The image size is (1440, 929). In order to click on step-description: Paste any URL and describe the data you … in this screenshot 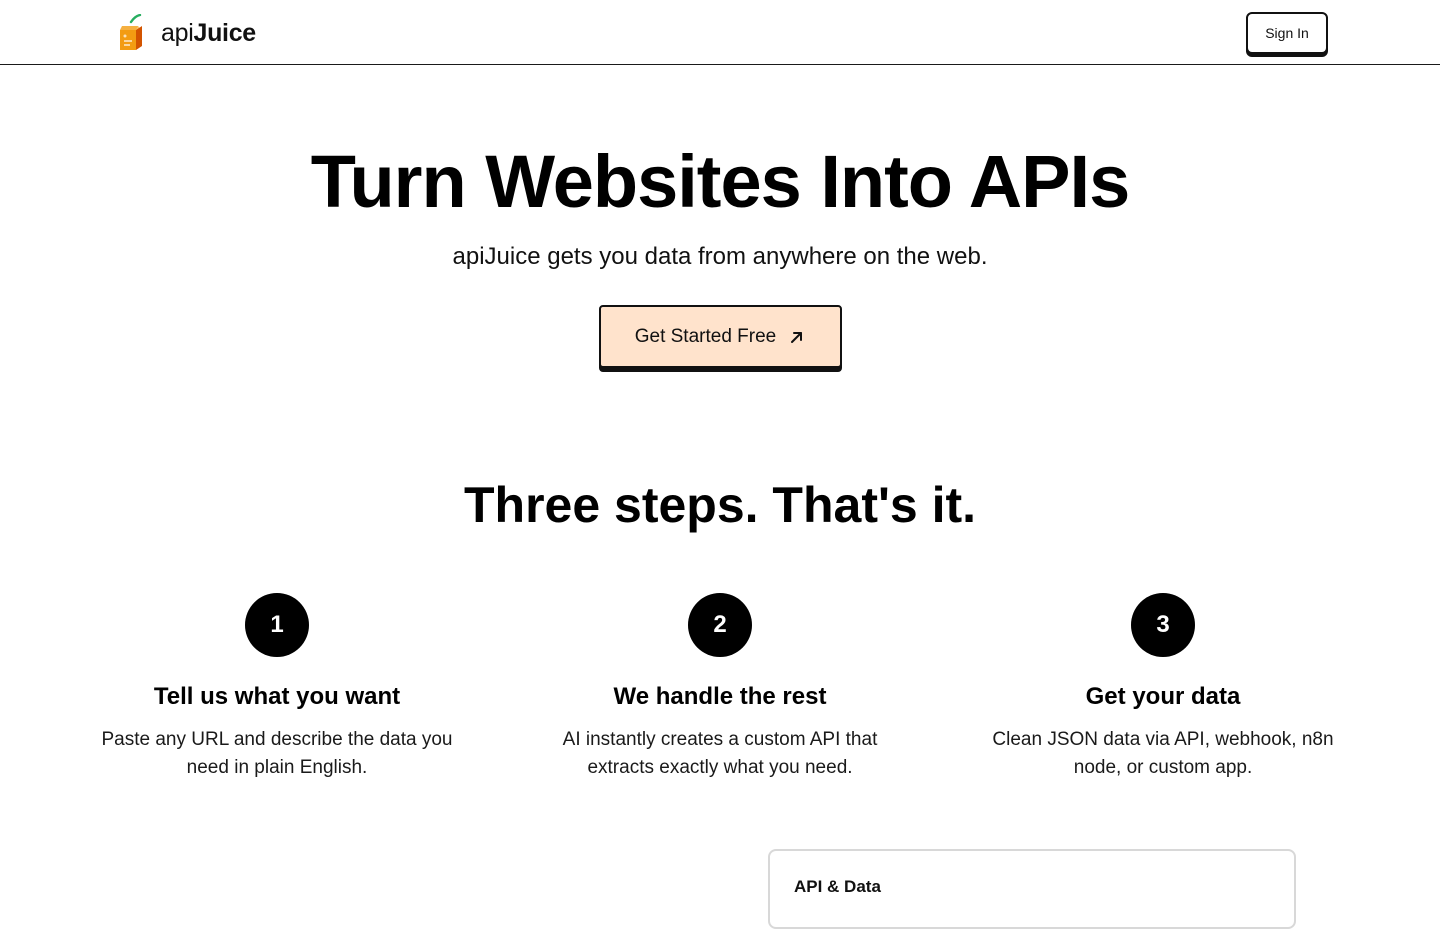, I will do `click(277, 753)`.